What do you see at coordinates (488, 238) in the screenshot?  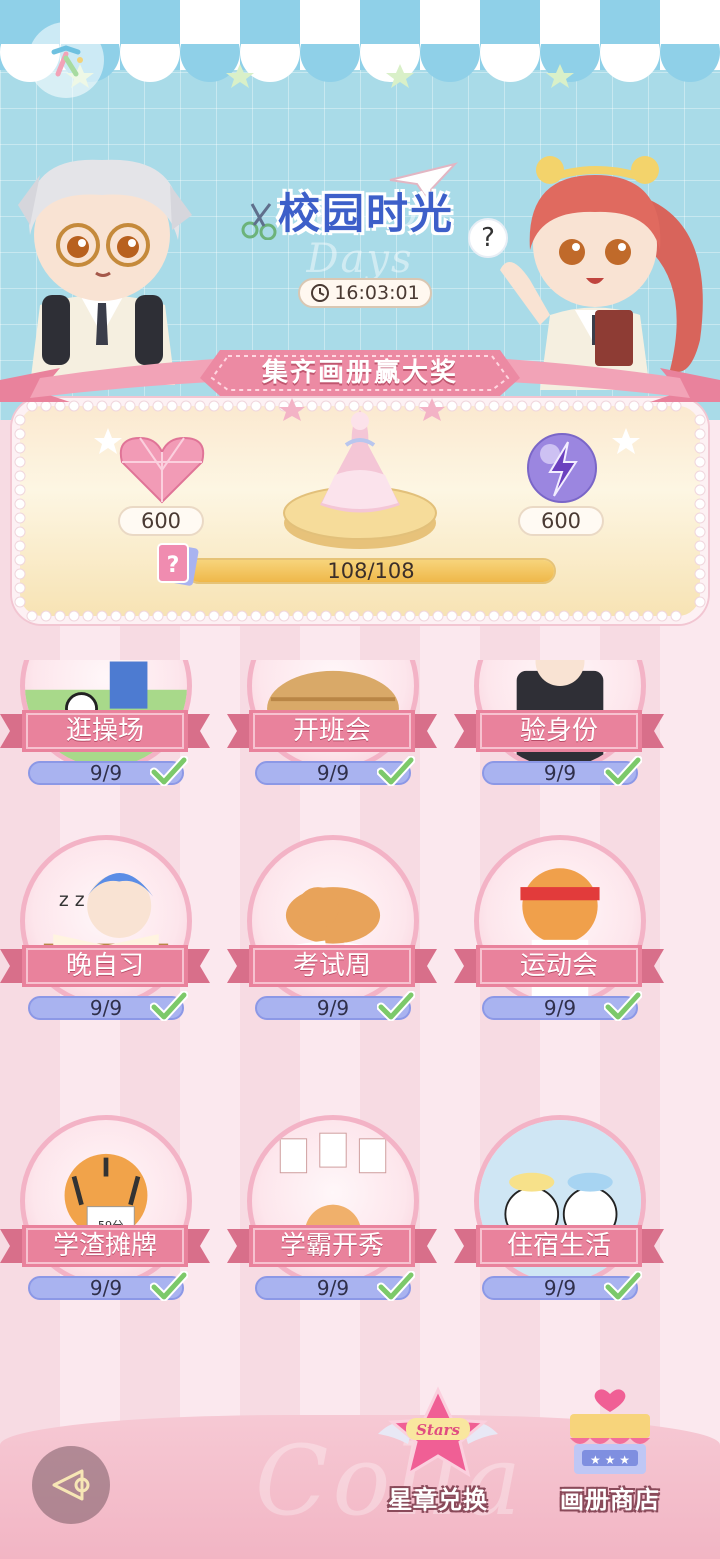 I see `help-button: ?` at bounding box center [488, 238].